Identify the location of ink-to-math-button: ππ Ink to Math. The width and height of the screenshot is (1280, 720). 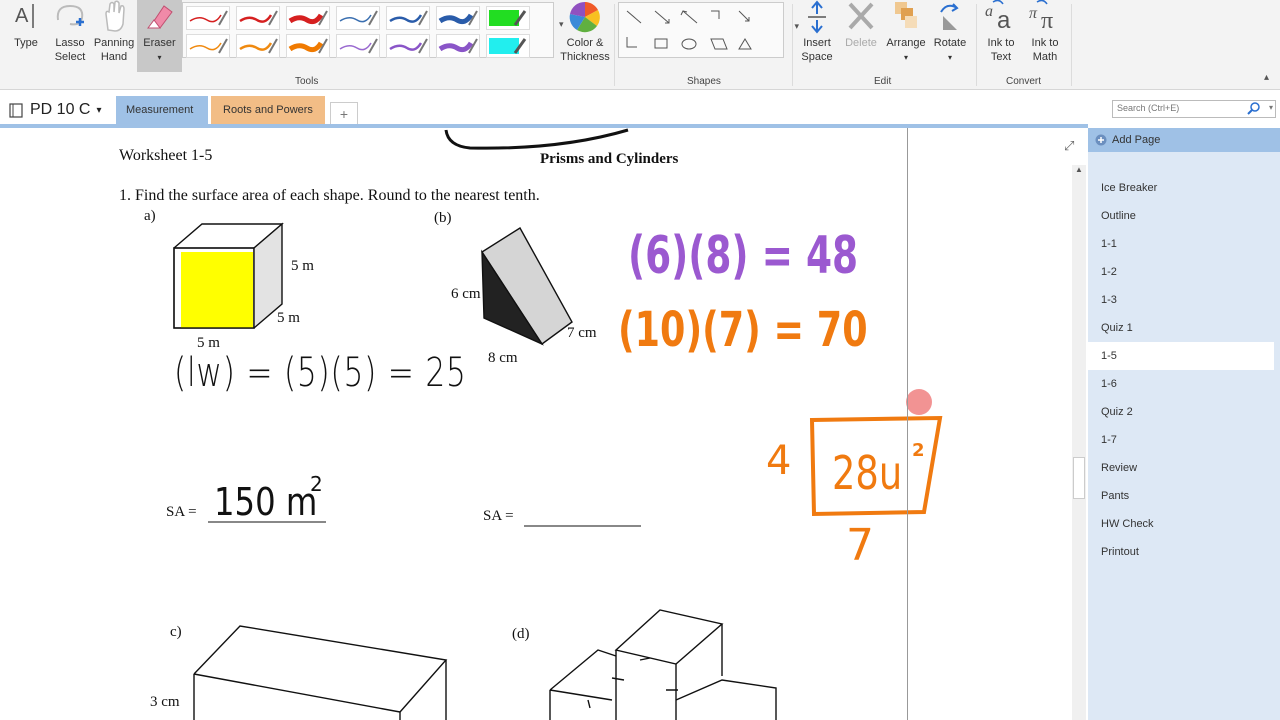
(1045, 32).